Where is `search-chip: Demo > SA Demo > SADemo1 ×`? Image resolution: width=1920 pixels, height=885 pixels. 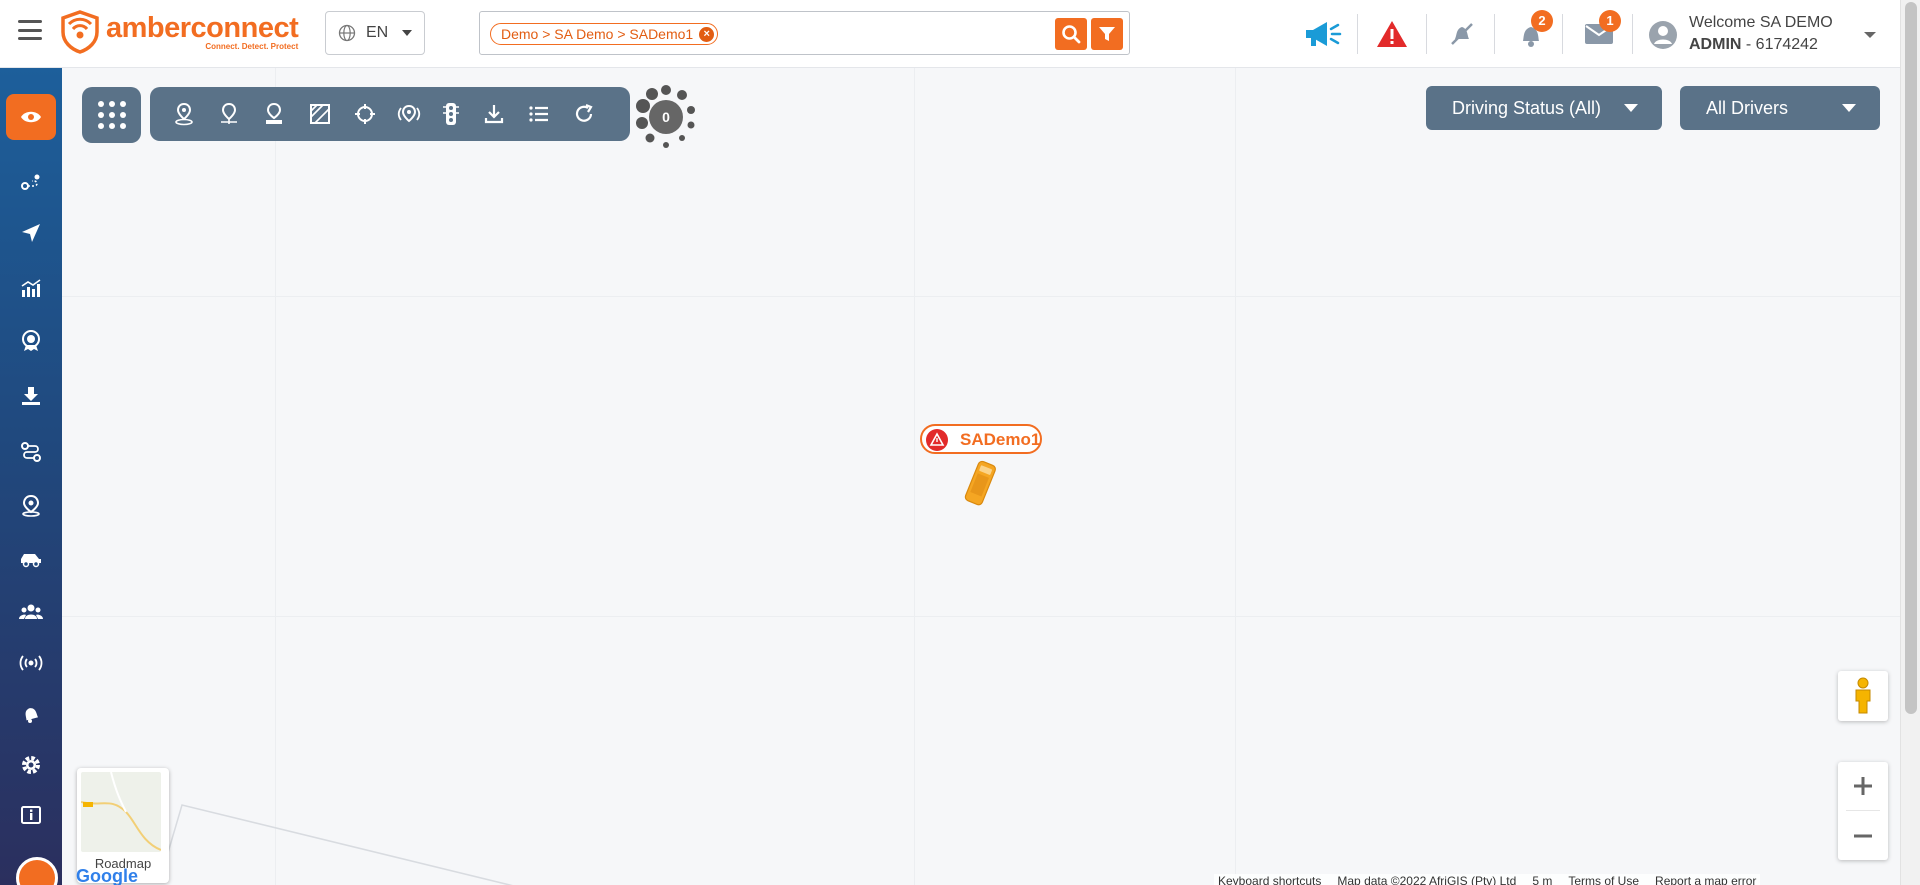 search-chip: Demo > SA Demo > SADemo1 × is located at coordinates (604, 34).